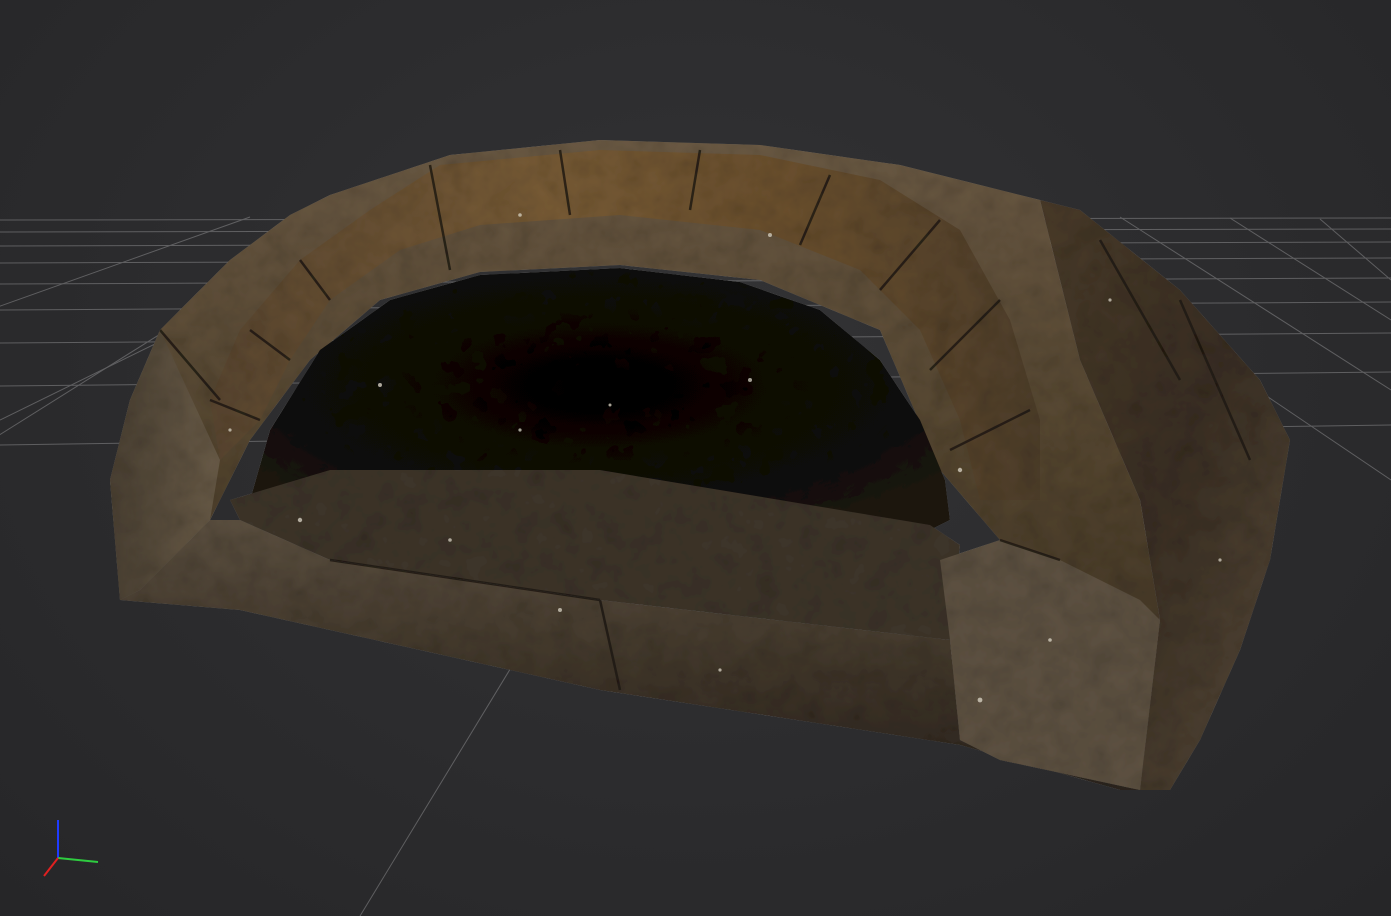  What do you see at coordinates (51, 867) in the screenshot?
I see `z-axis-line` at bounding box center [51, 867].